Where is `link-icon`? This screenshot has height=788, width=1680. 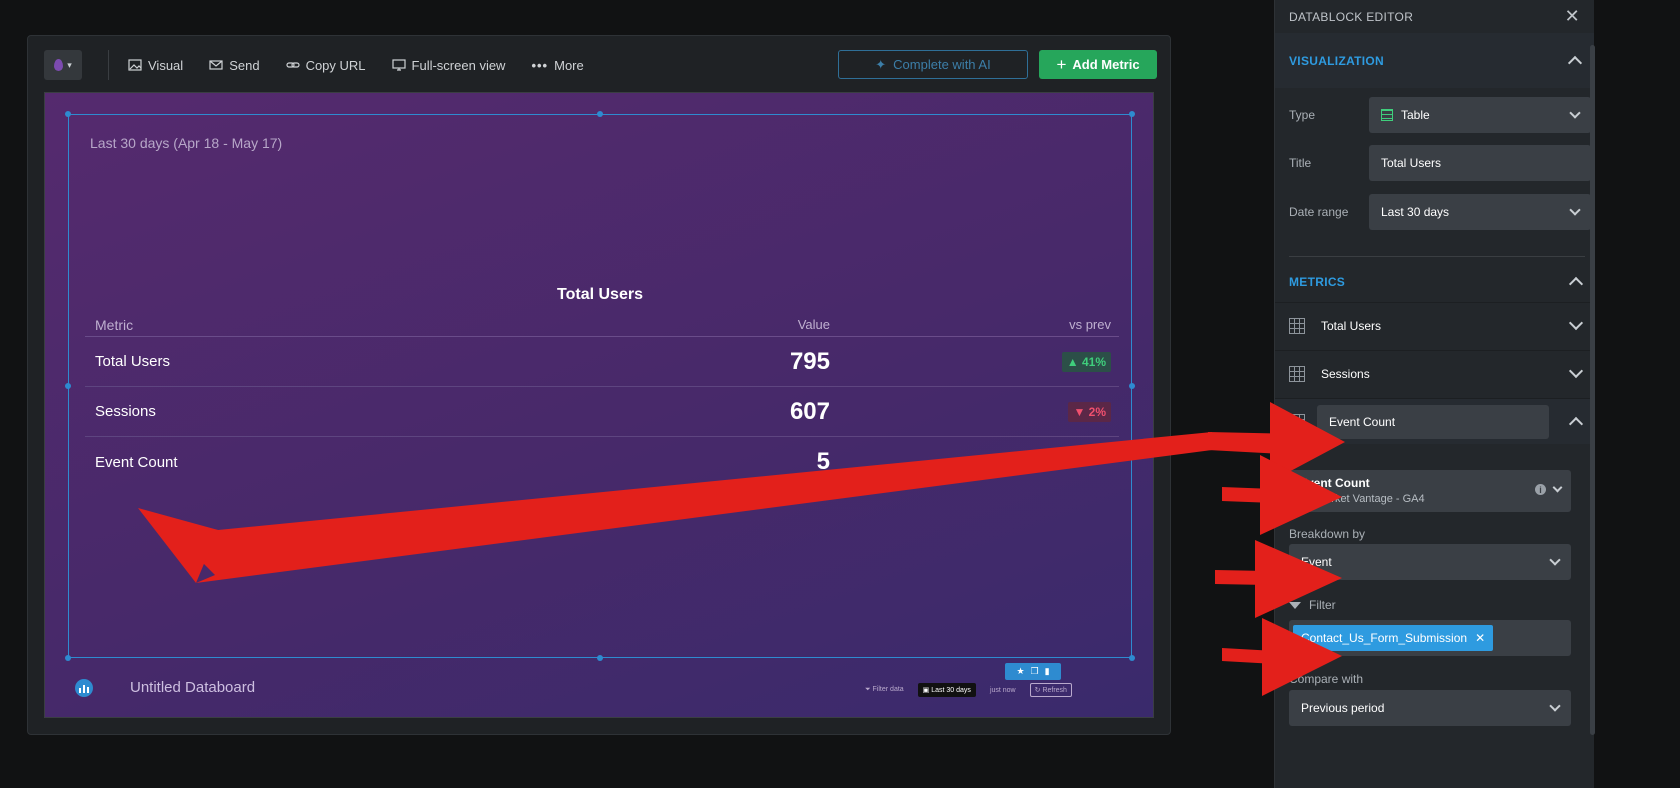
link-icon is located at coordinates (292, 65).